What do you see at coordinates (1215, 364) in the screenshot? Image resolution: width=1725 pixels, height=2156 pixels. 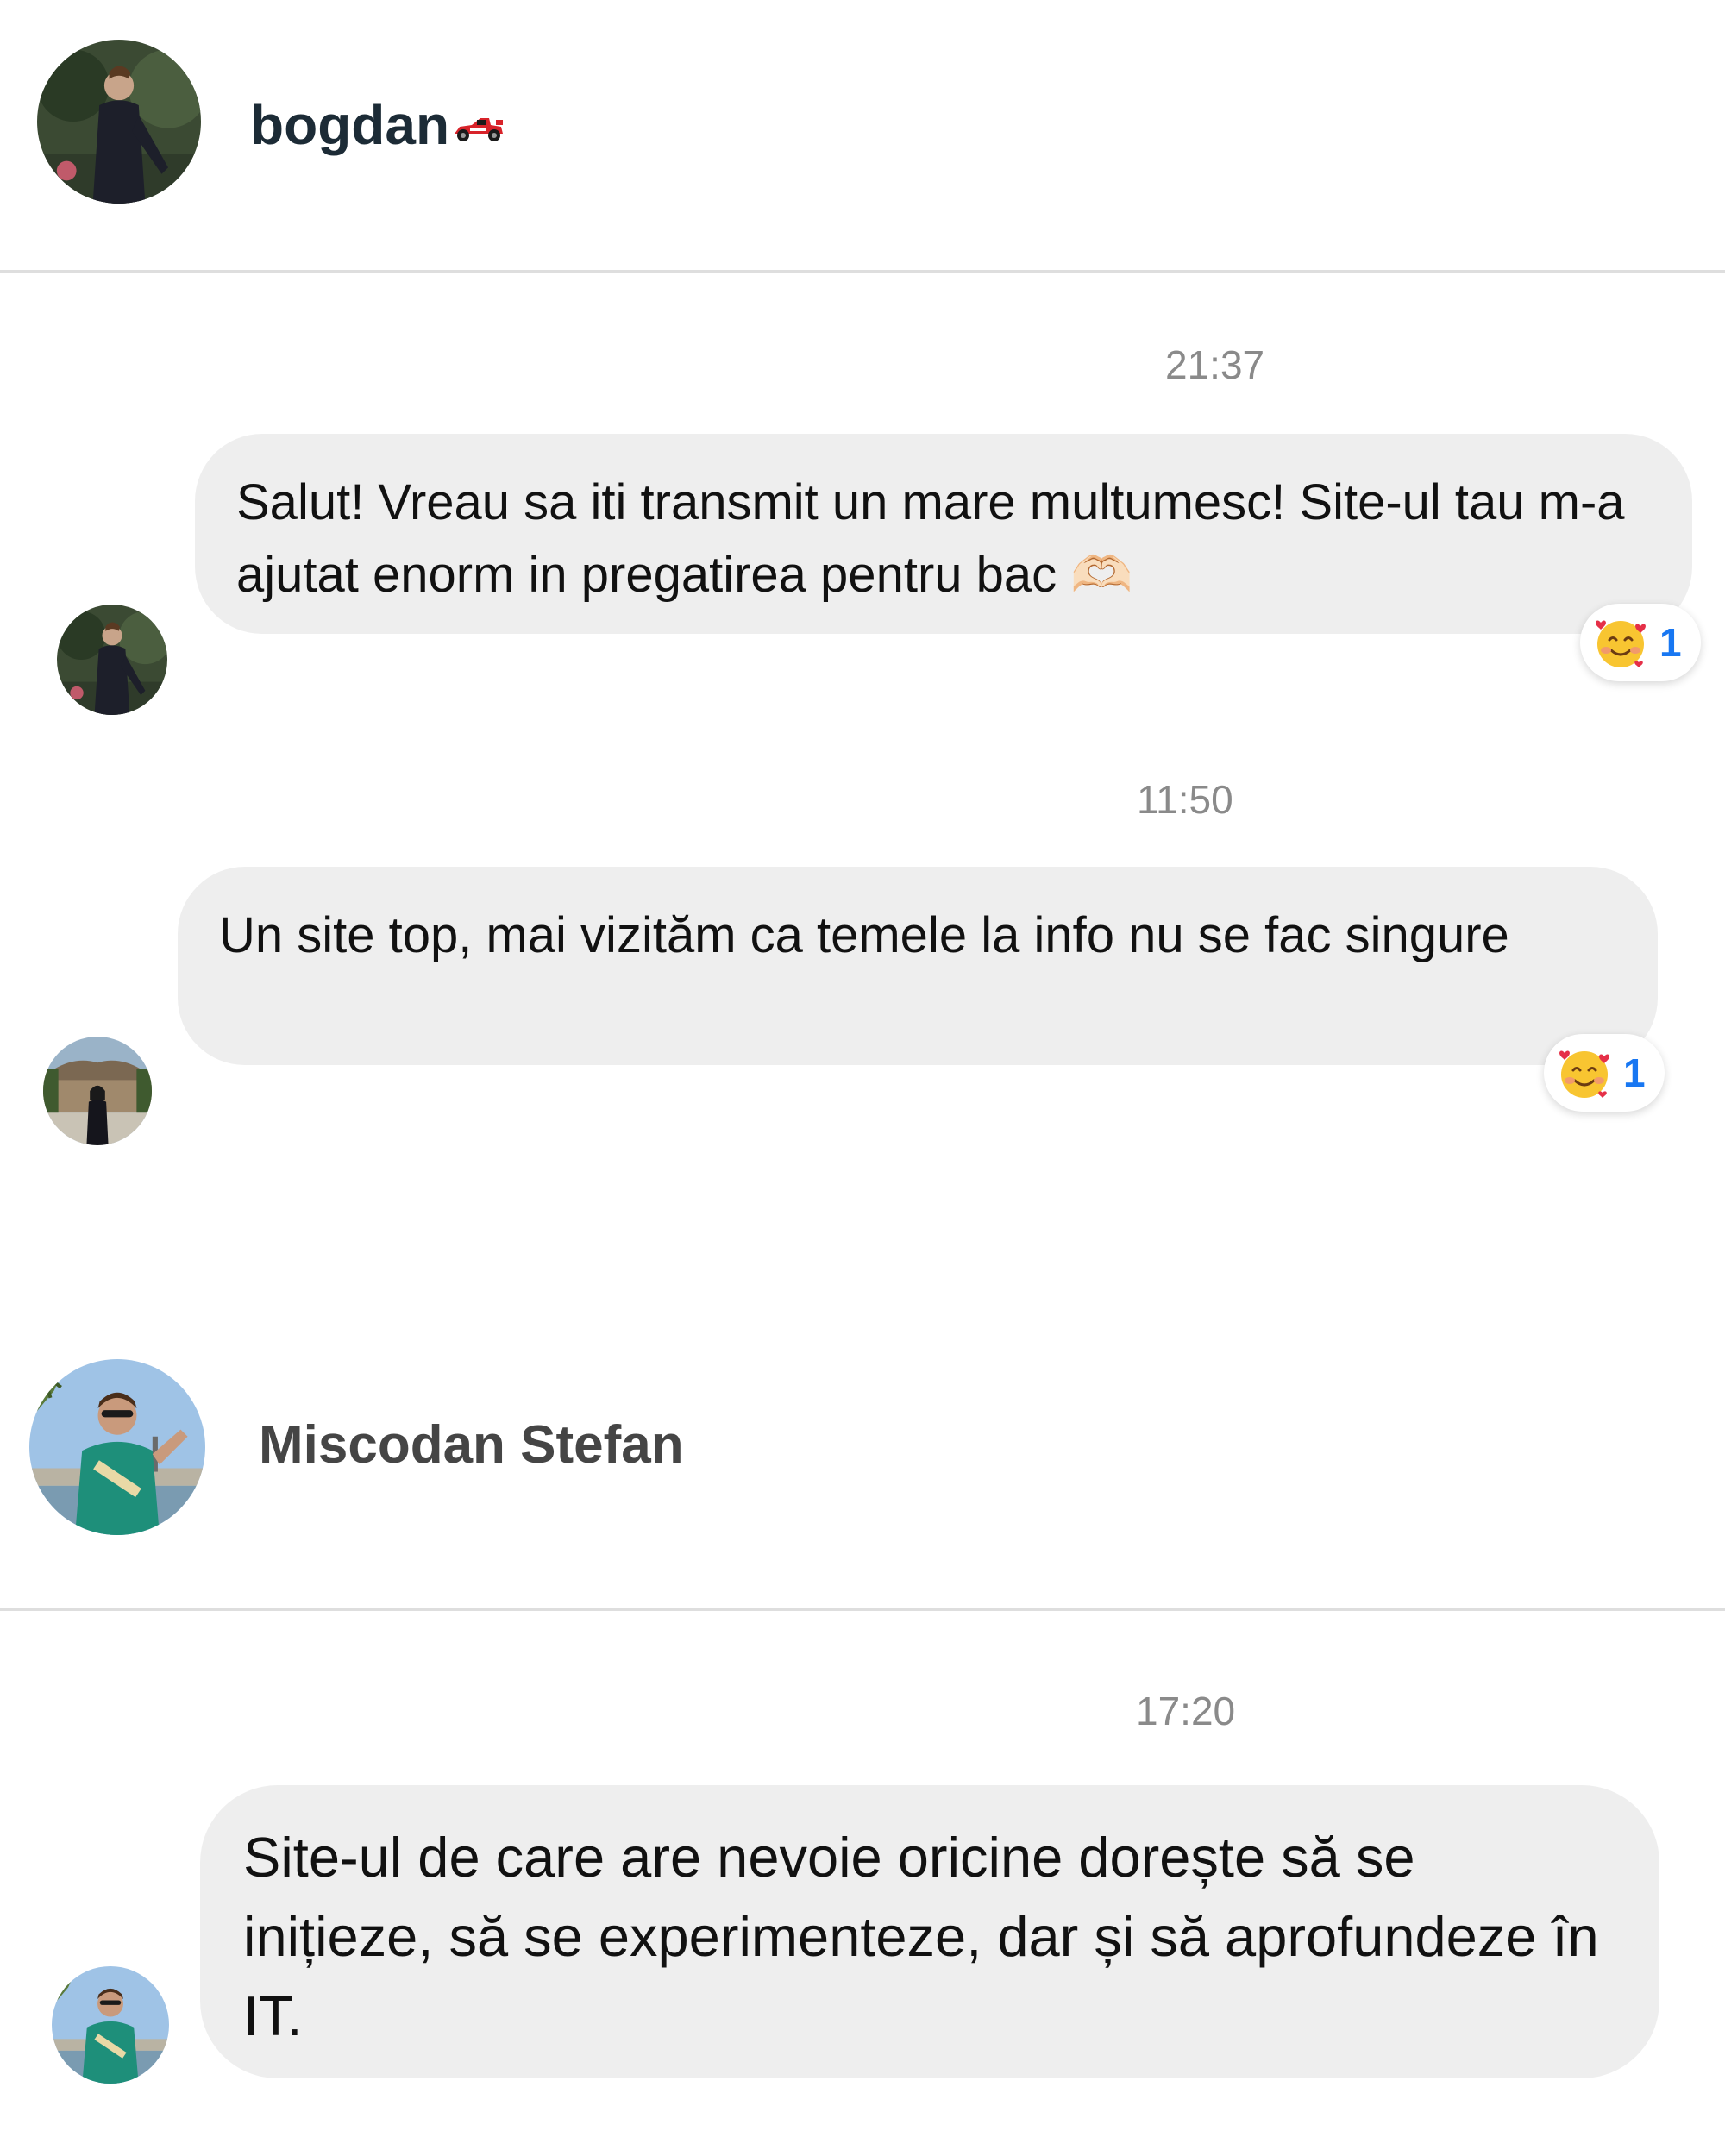 I see `message-timestamp: 21:37` at bounding box center [1215, 364].